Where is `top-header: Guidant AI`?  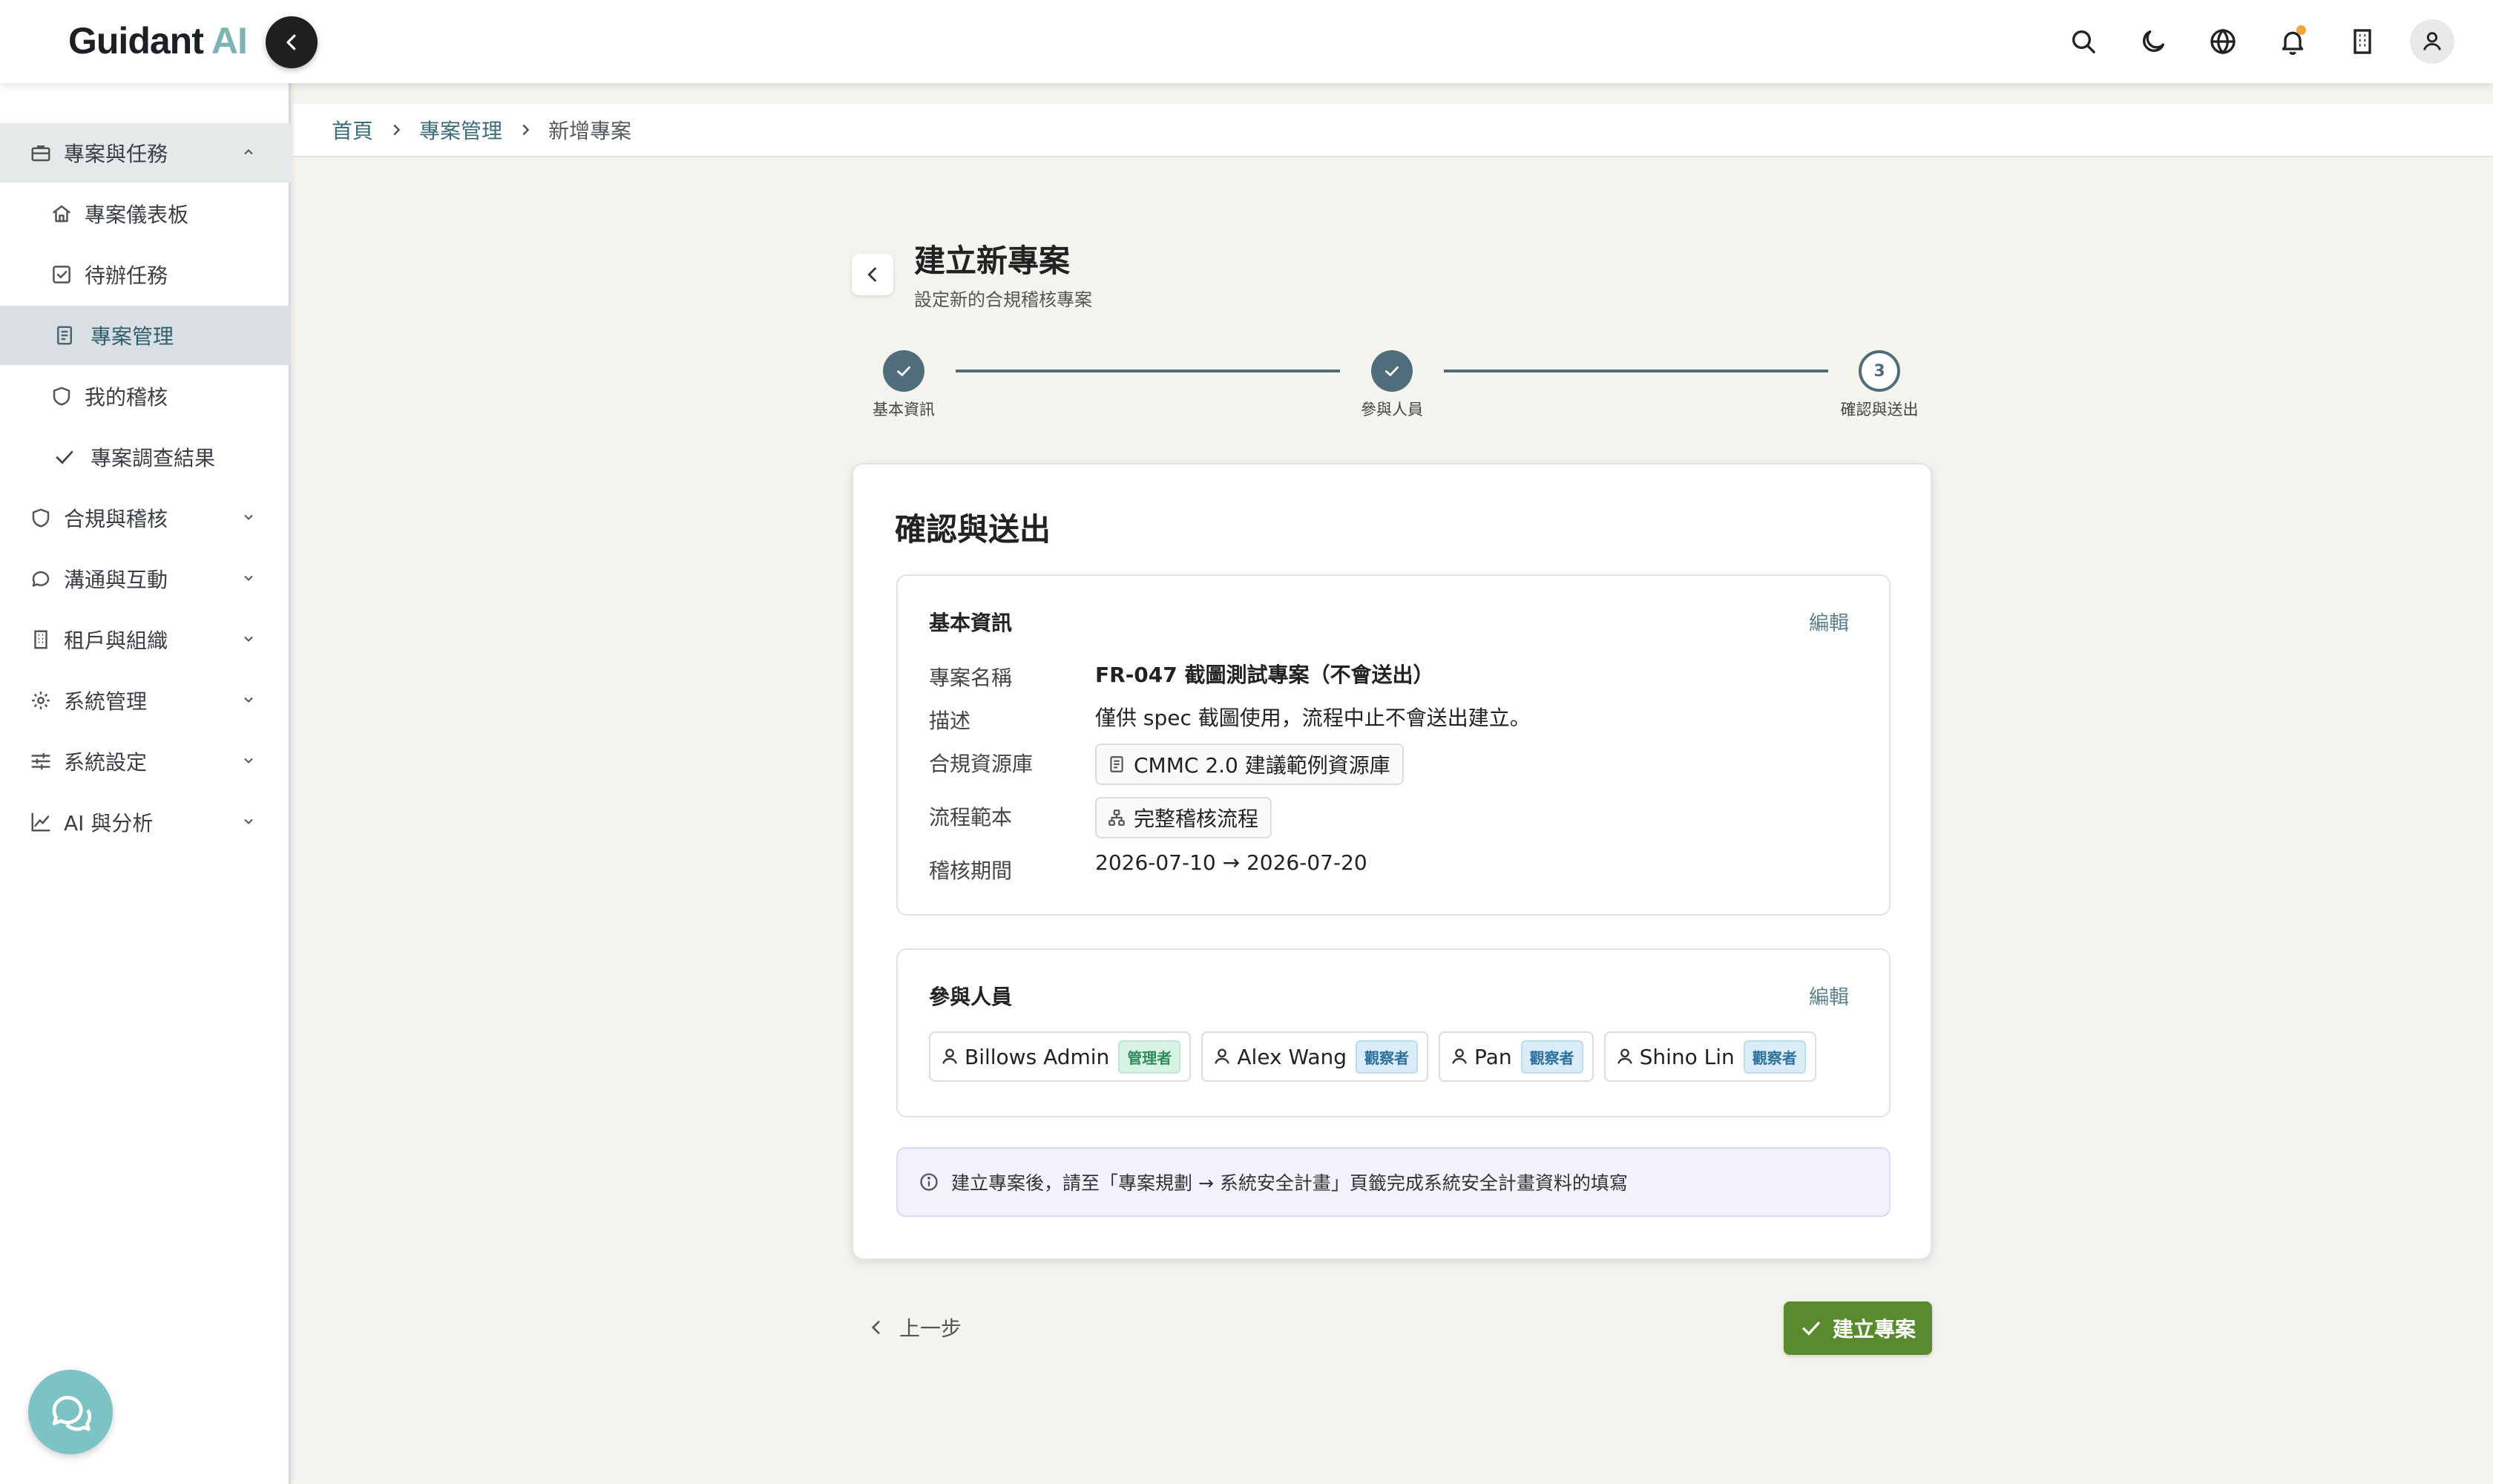
top-header: Guidant AI is located at coordinates (1246, 41).